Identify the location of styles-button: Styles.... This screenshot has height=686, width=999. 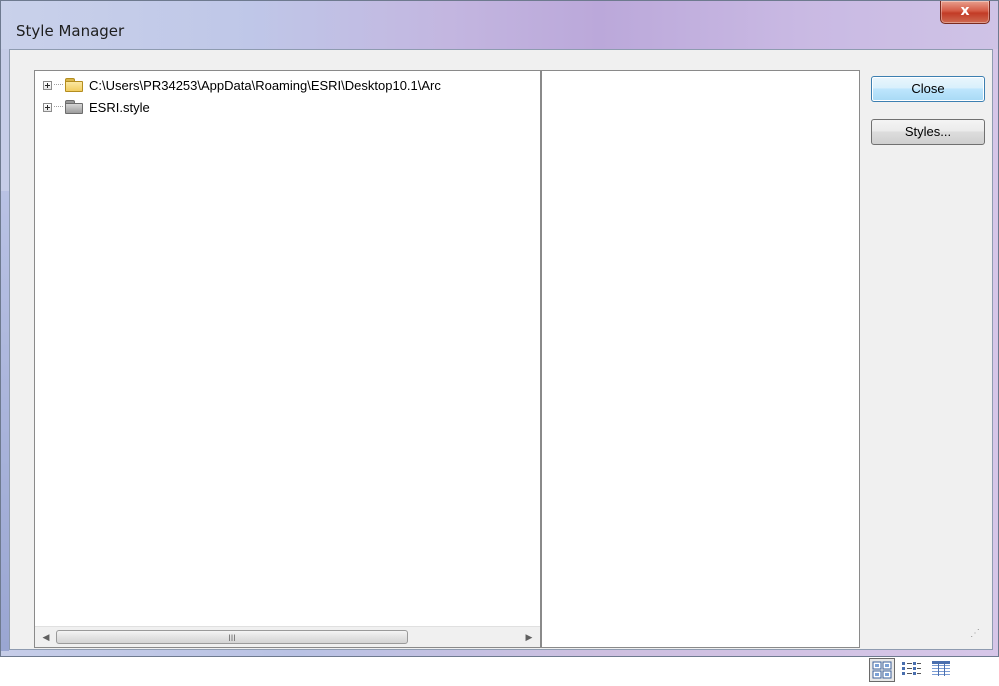
(928, 132).